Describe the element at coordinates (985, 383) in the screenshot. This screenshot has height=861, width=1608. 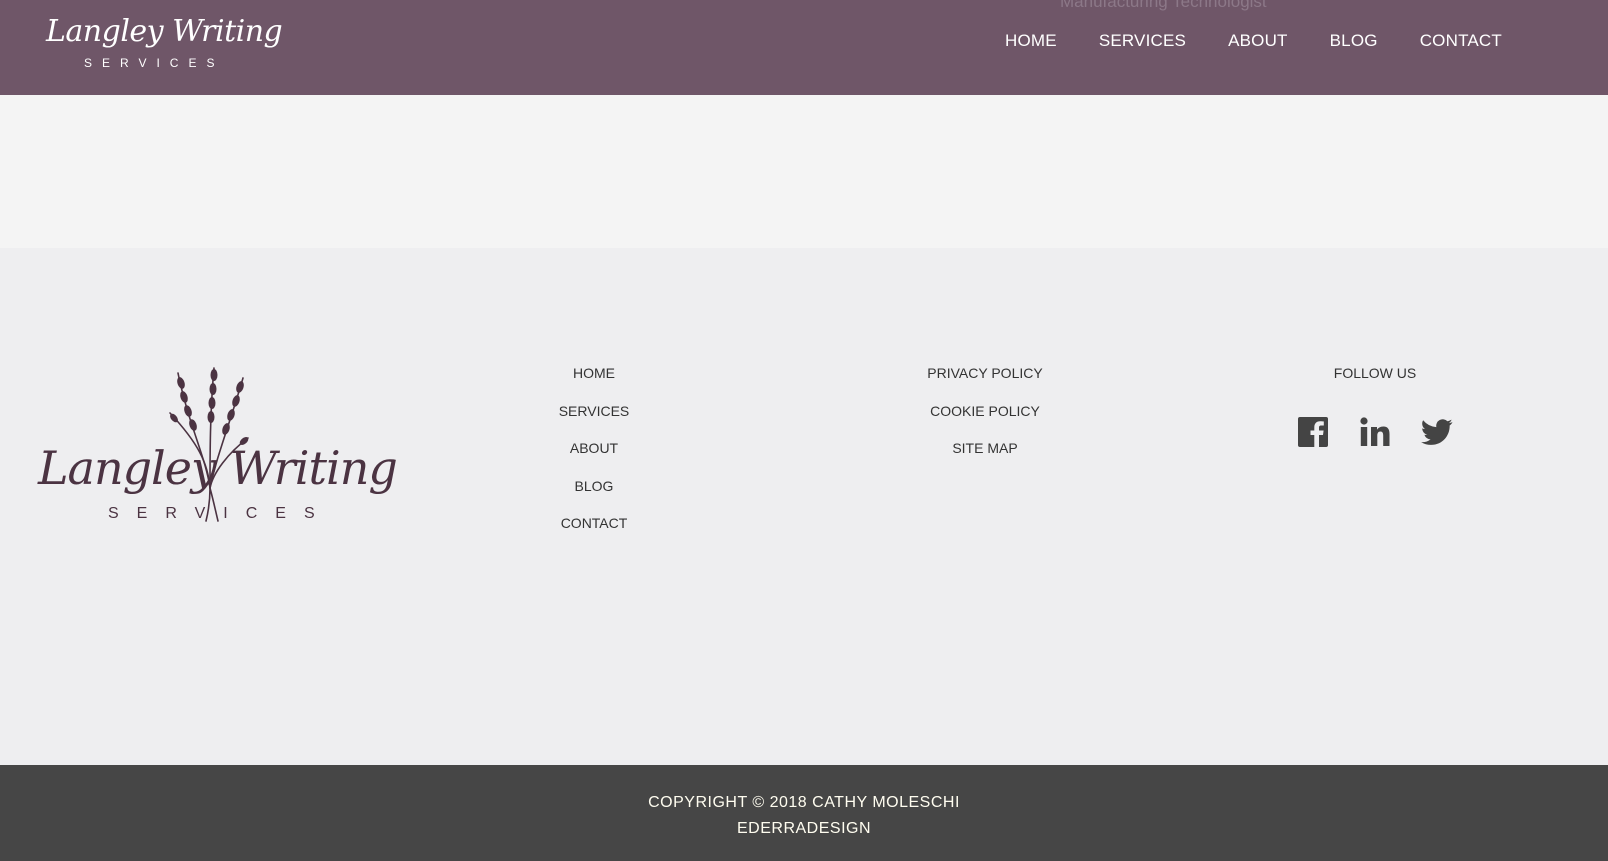
I see `footer-link-privacy-policy: PRIVACY POLICY` at that location.